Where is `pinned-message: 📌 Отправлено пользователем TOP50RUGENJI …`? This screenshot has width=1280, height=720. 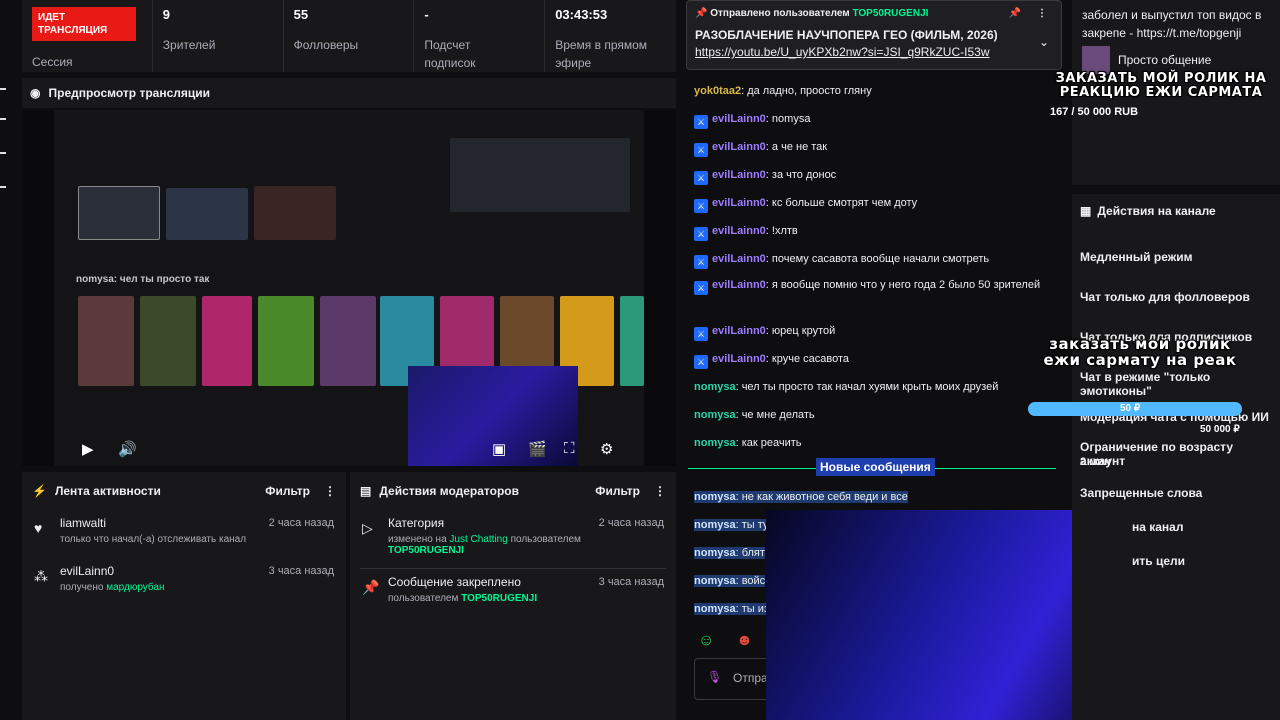 pinned-message: 📌 Отправлено пользователем TOP50RUGENJI … is located at coordinates (874, 35).